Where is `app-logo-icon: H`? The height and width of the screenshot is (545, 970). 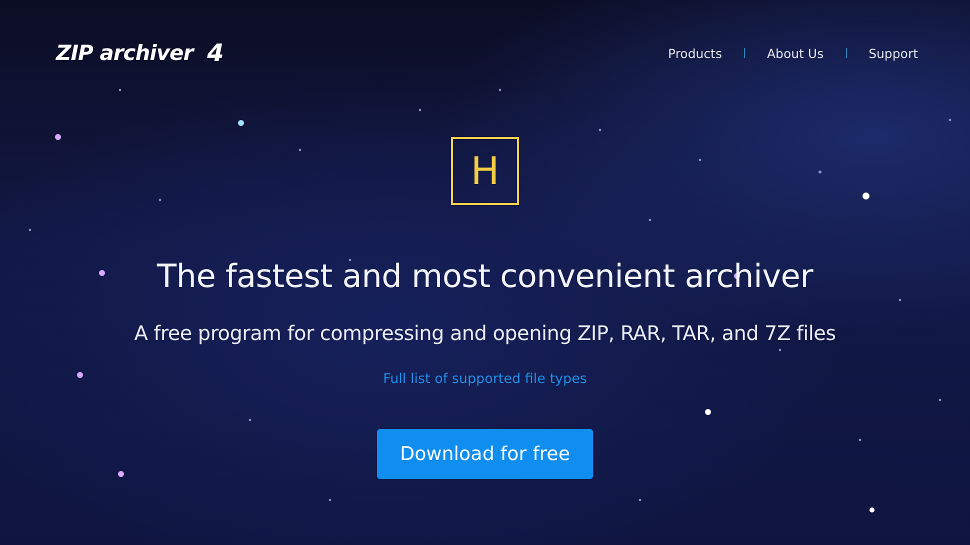 app-logo-icon: H is located at coordinates (485, 171).